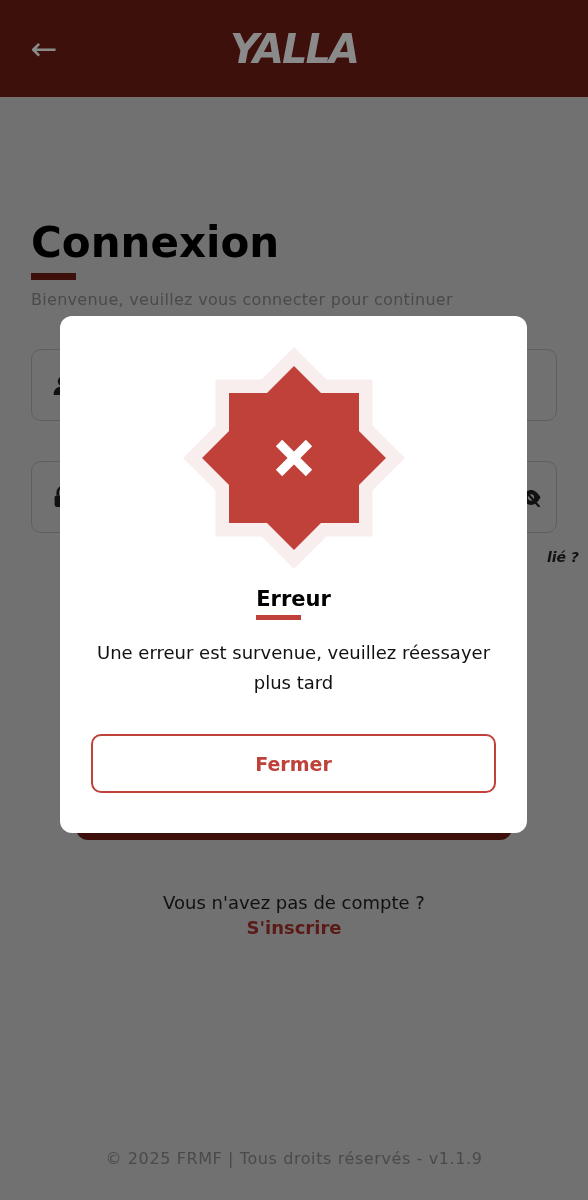  What do you see at coordinates (44, 48) in the screenshot?
I see `back-button: ←` at bounding box center [44, 48].